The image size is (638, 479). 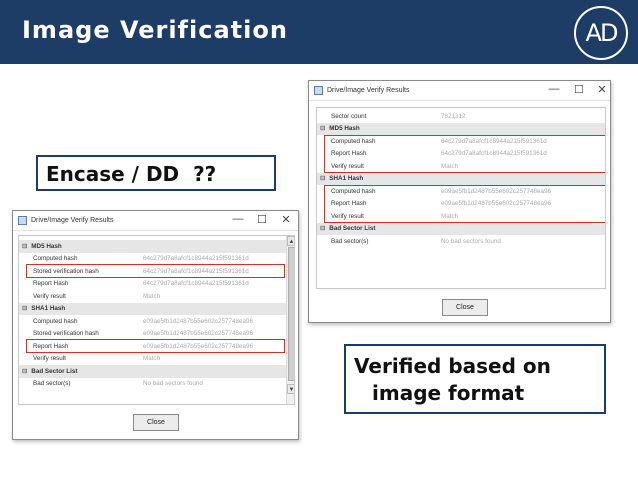 What do you see at coordinates (66, 334) in the screenshot?
I see `property-key: Stored verification hash` at bounding box center [66, 334].